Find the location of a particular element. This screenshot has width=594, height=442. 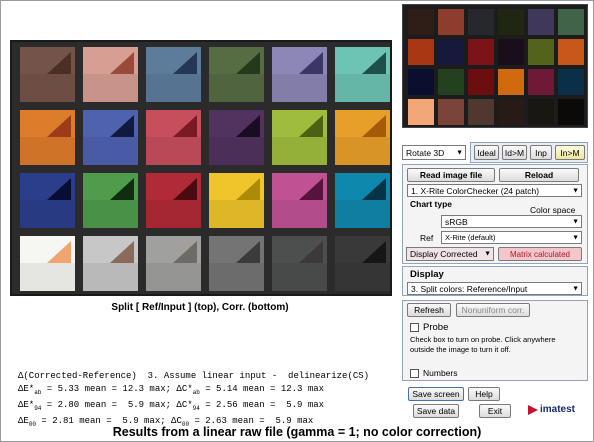

display-mode-select: 3. Split colors: Reference/Input ▼ is located at coordinates (494, 288).